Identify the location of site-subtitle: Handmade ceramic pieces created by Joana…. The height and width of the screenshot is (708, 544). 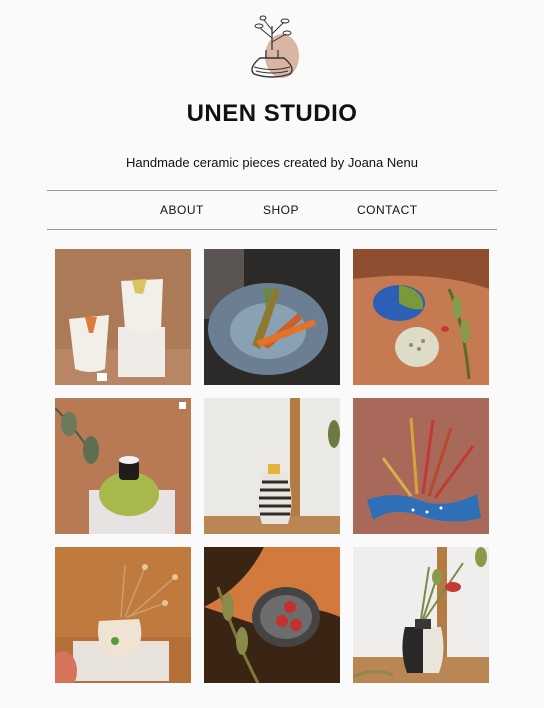
(272, 162).